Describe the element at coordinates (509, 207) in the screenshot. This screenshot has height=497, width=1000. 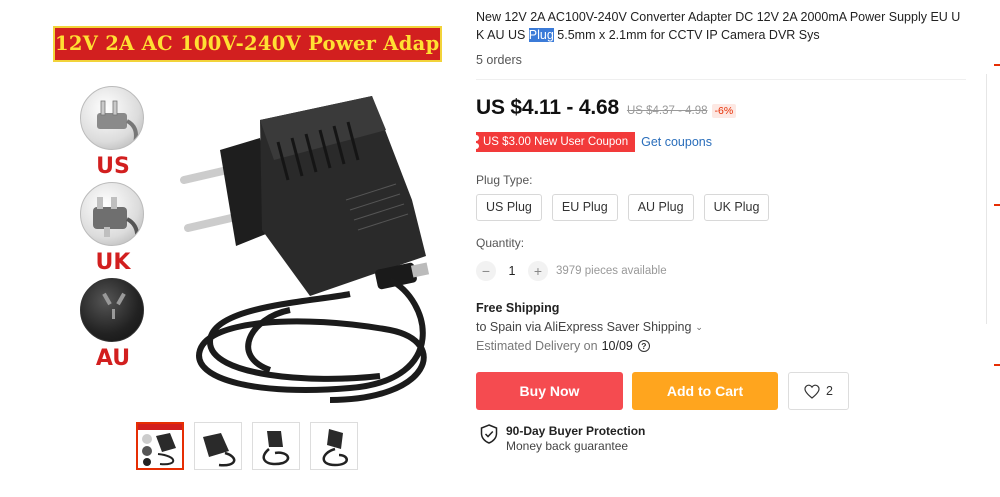
I see `plug-option-us: US Plug` at that location.